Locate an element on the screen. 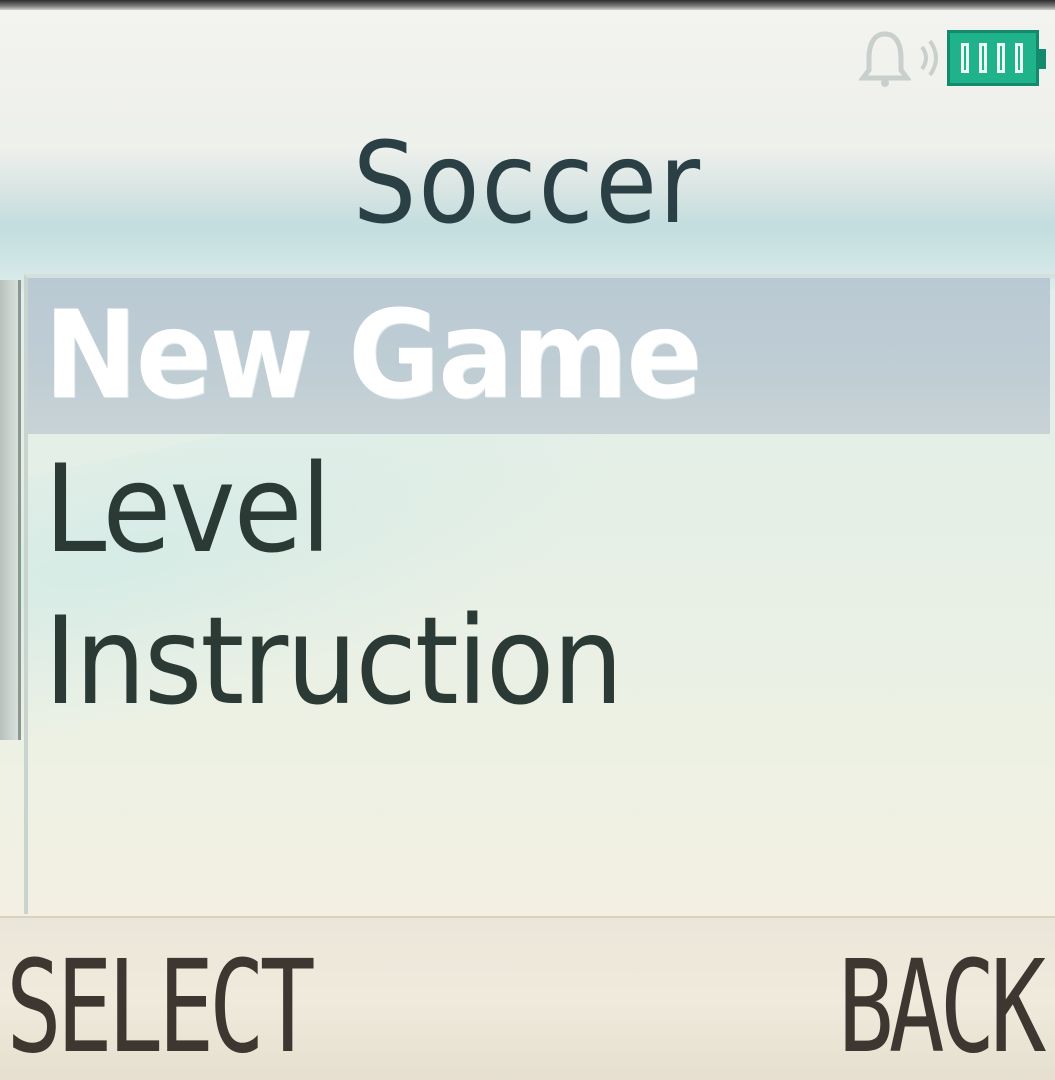  battery-icon is located at coordinates (996, 58).